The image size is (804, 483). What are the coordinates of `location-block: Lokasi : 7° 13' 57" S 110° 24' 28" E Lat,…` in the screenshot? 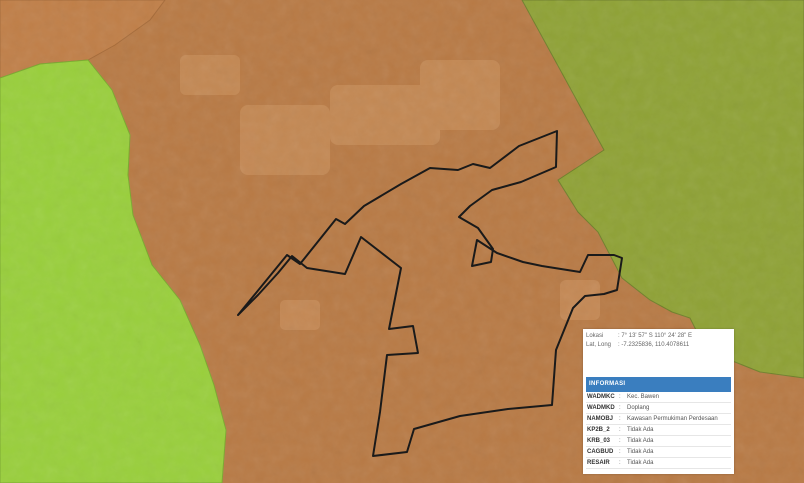 It's located at (658, 350).